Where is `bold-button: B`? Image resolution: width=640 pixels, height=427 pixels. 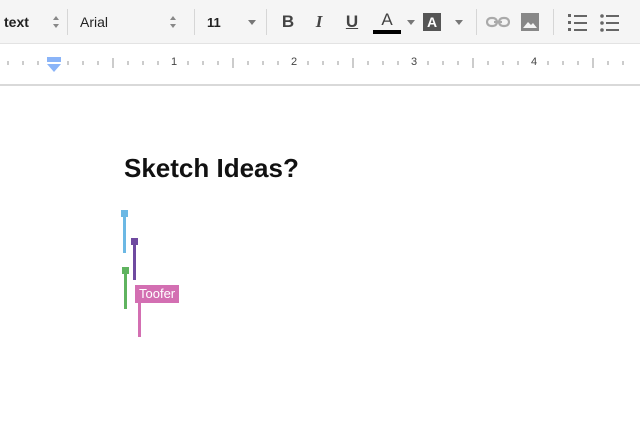 bold-button: B is located at coordinates (288, 22).